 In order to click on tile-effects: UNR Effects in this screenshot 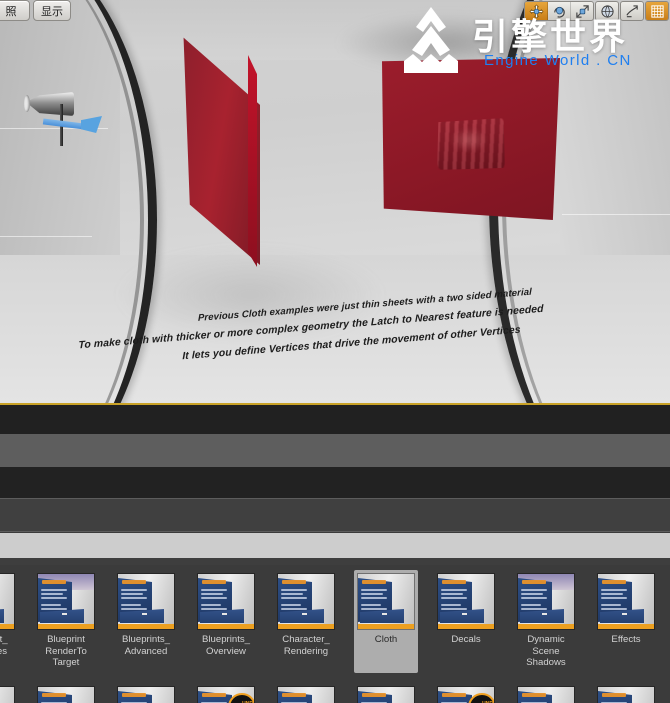, I will do `click(626, 621)`.